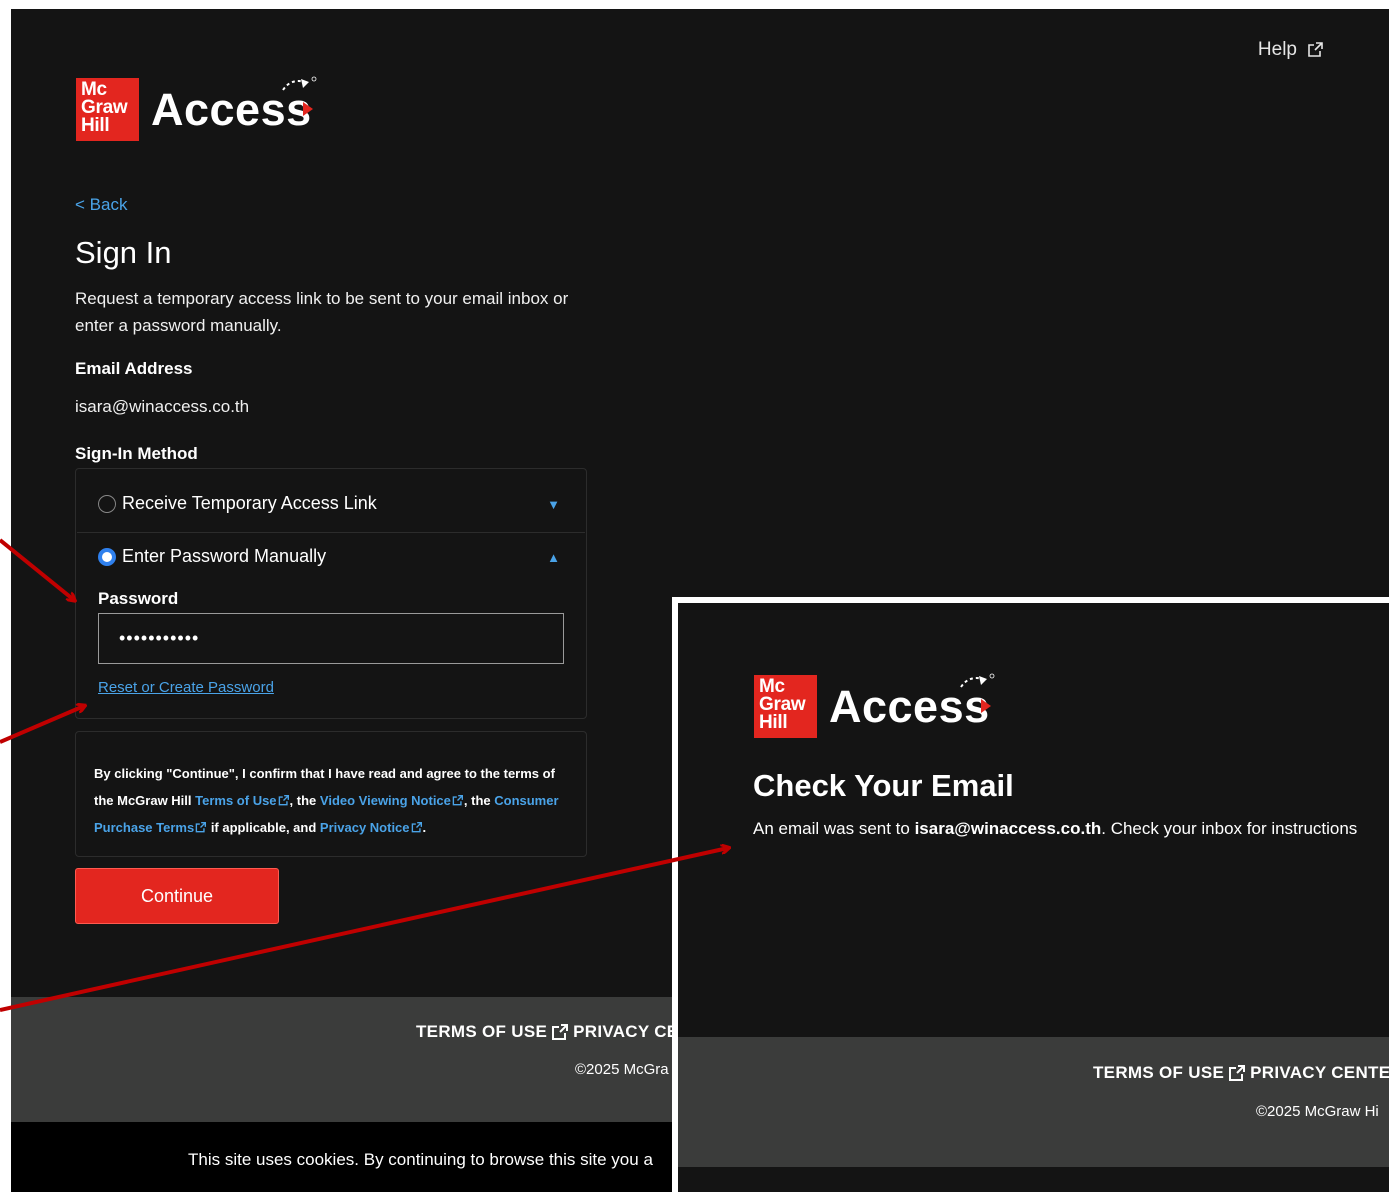 This screenshot has width=1389, height=1192. Describe the element at coordinates (224, 556) in the screenshot. I see `option-password-label: Enter Password Manually` at that location.